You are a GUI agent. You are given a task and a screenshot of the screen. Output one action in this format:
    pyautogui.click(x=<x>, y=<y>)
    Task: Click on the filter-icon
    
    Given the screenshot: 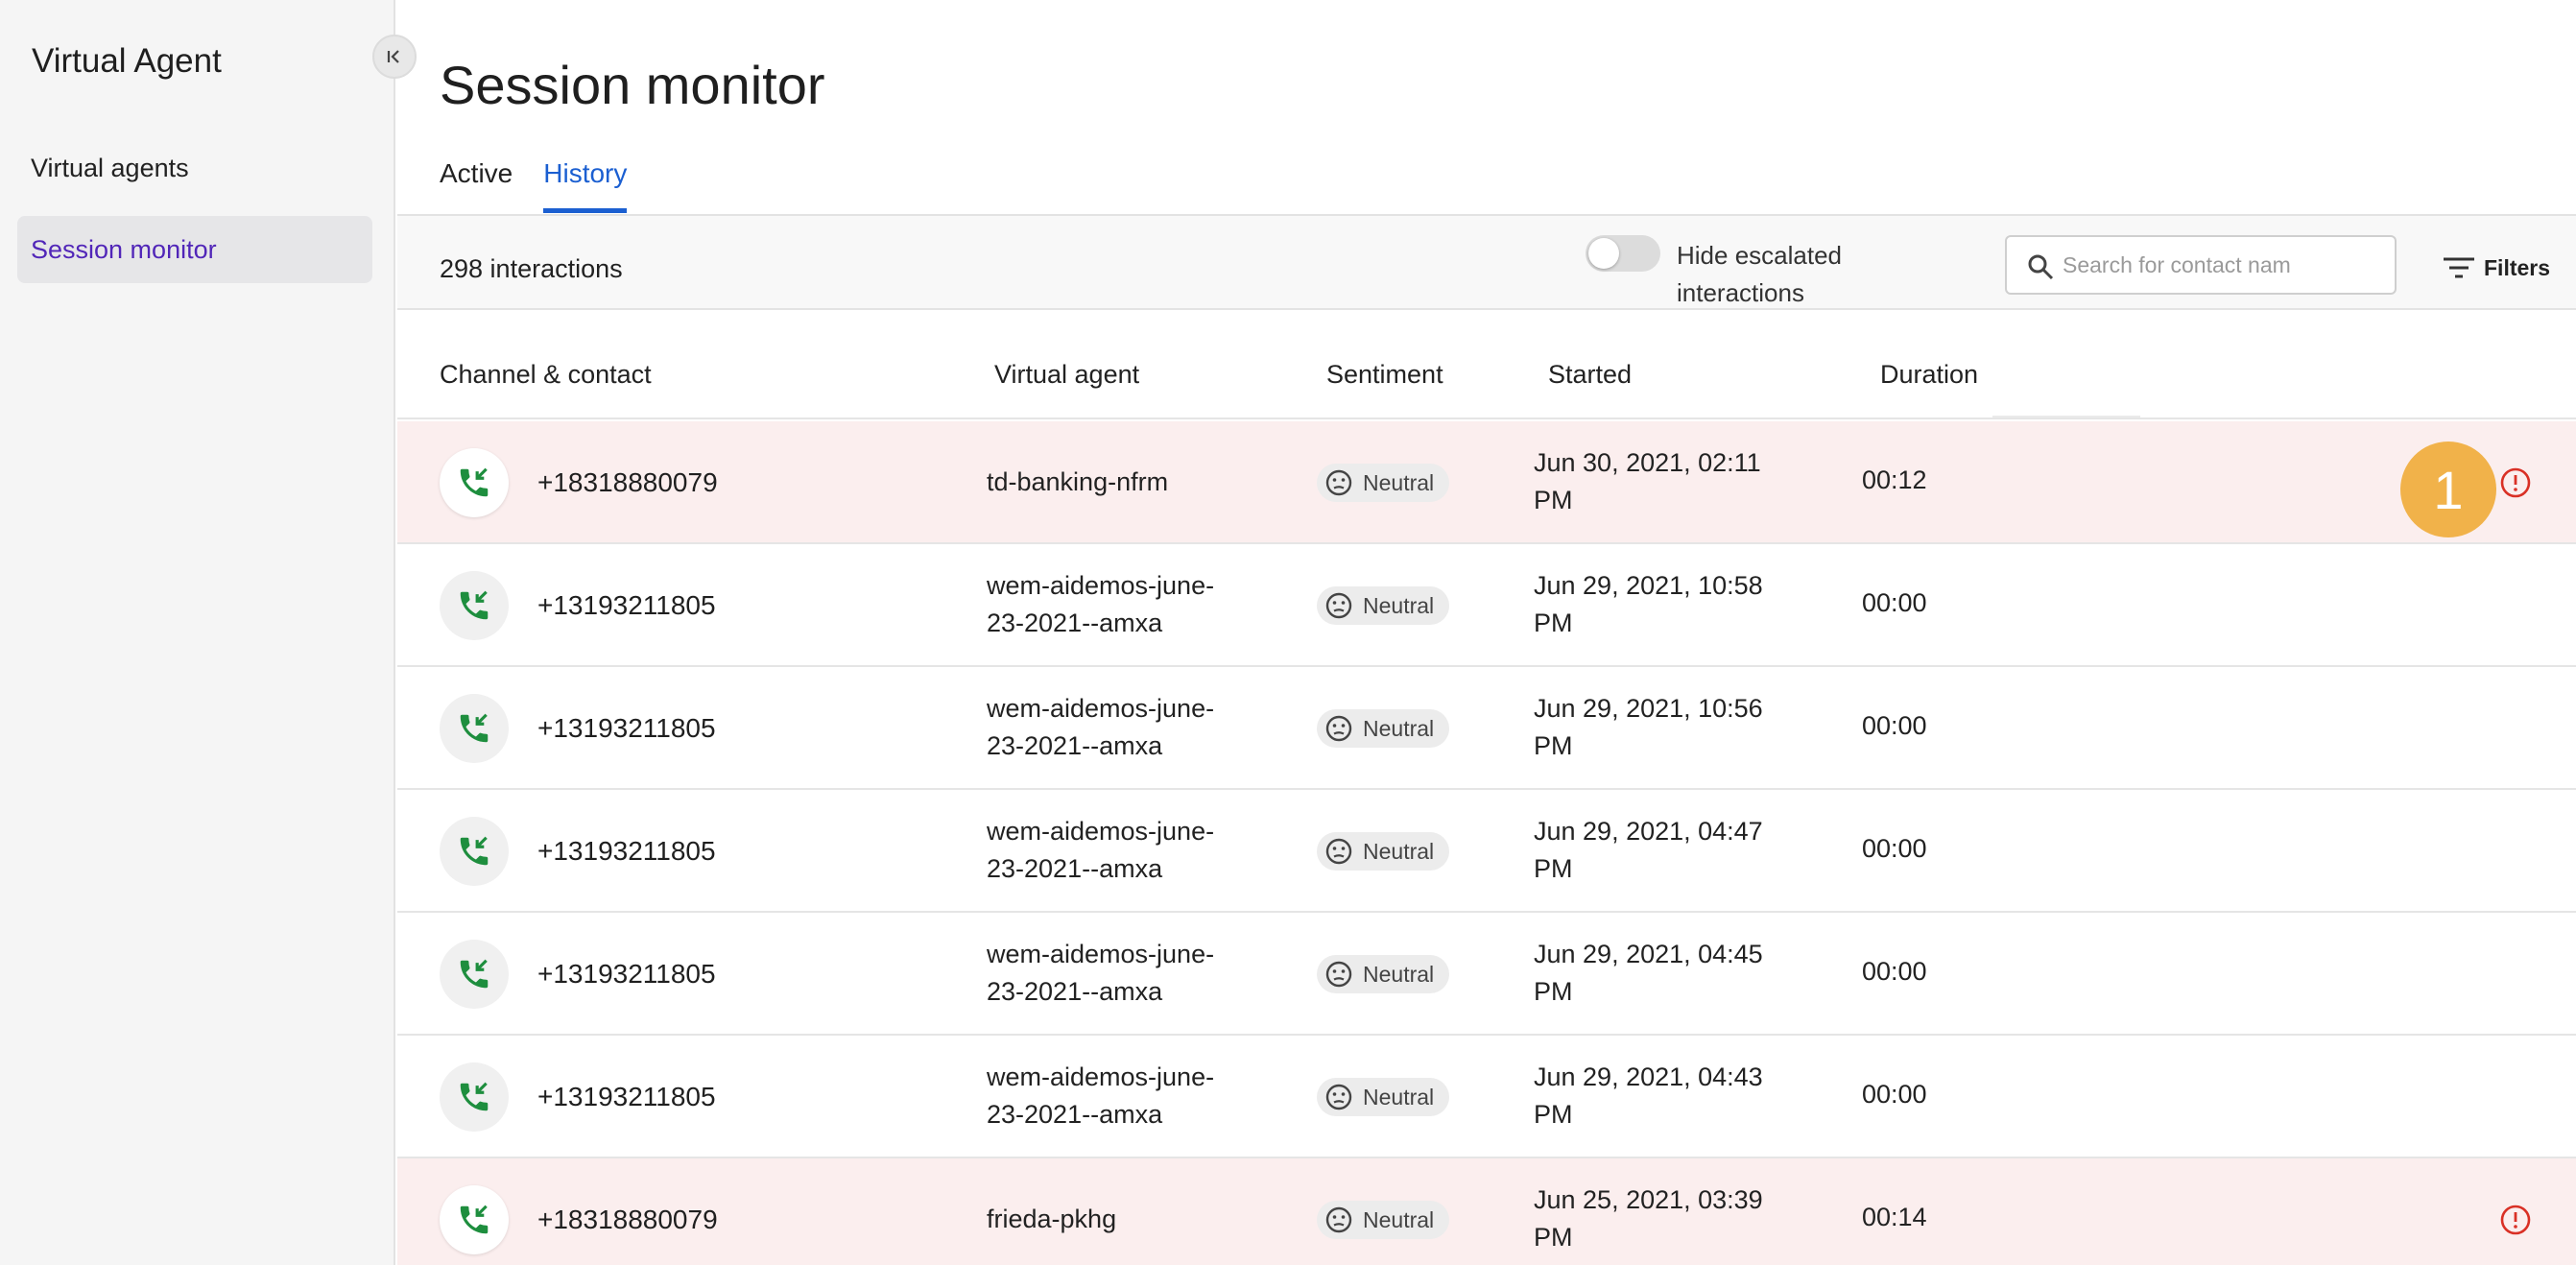 What is the action you would take?
    pyautogui.click(x=2459, y=267)
    